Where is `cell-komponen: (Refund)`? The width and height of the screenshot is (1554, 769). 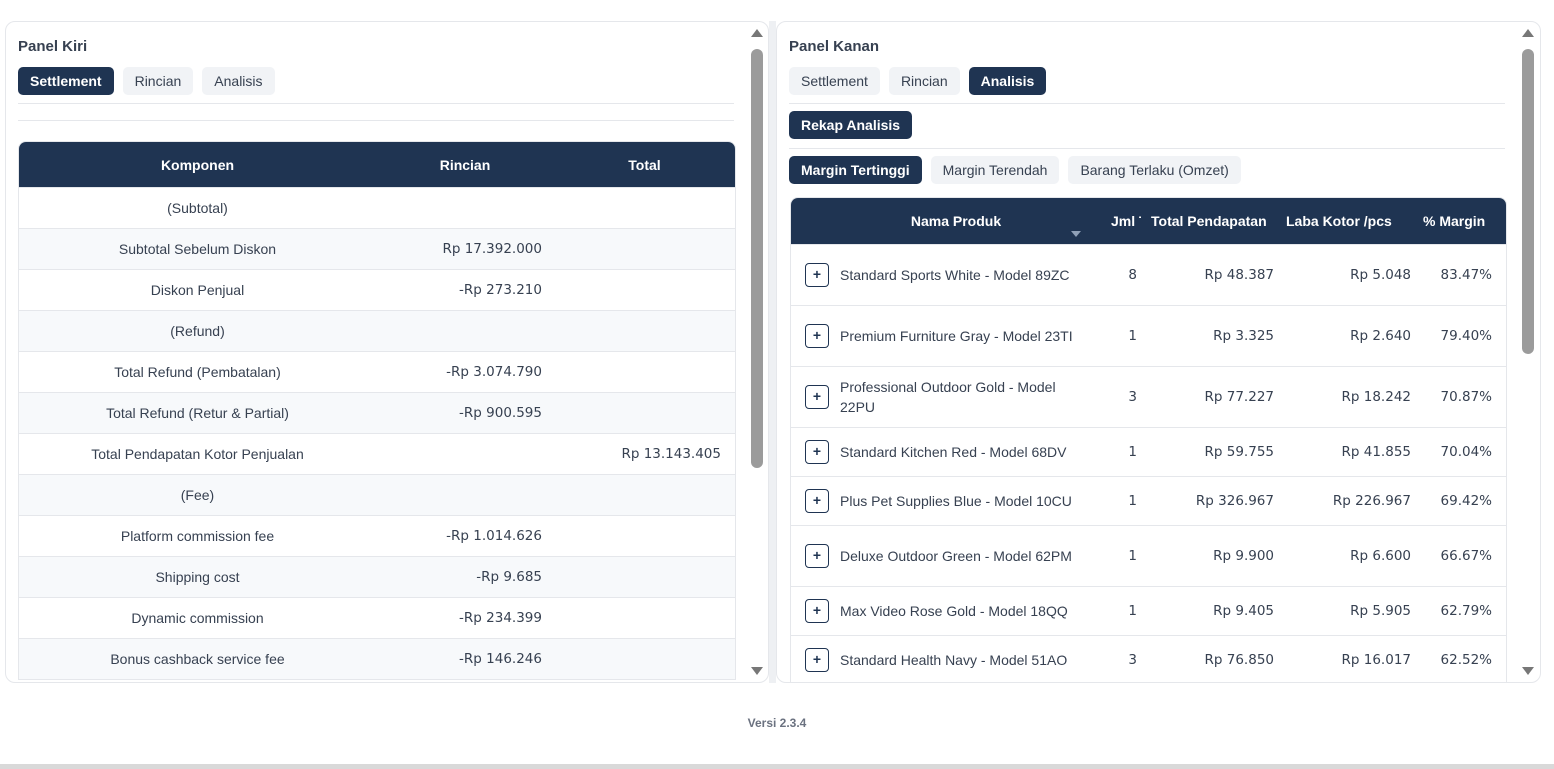 cell-komponen: (Refund) is located at coordinates (197, 331).